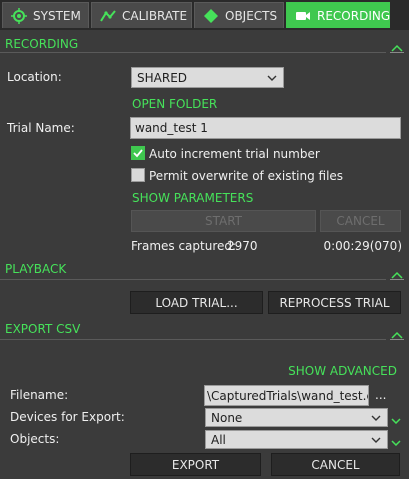  I want to click on location-label: Location:, so click(34, 77).